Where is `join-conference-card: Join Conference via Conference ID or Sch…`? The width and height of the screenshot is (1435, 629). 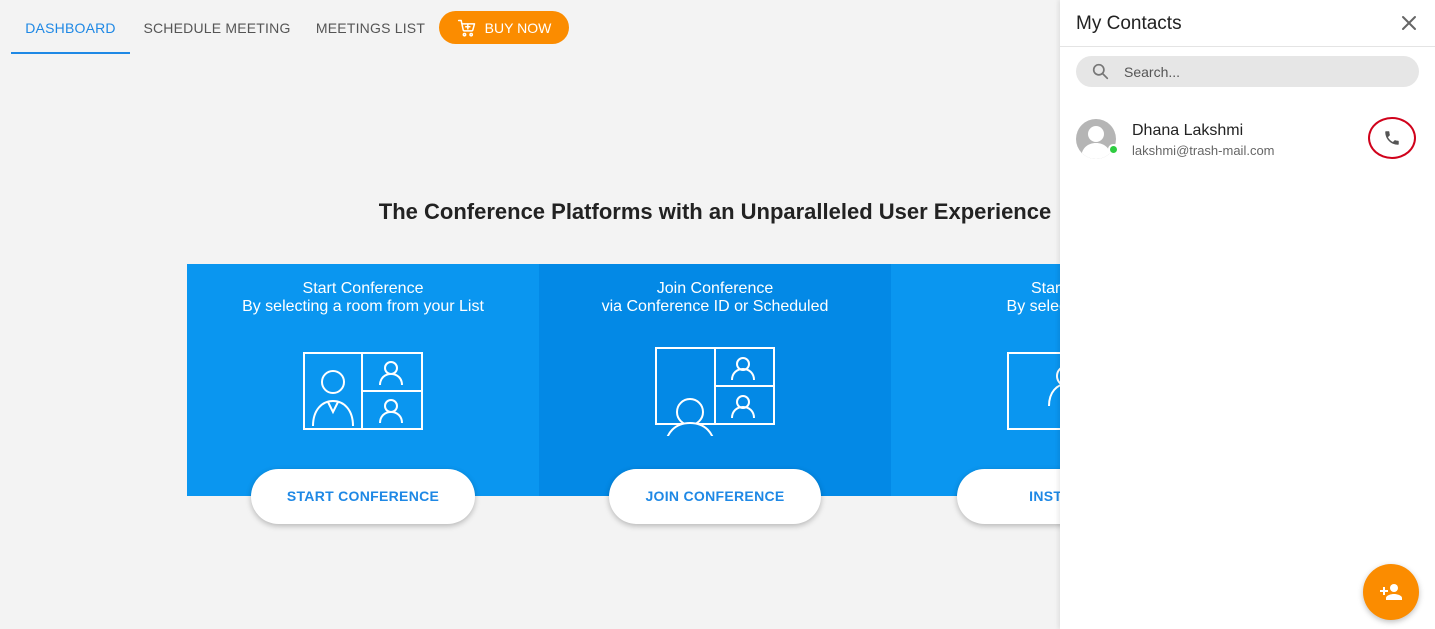
join-conference-card: Join Conference via Conference ID or Sch… is located at coordinates (715, 394).